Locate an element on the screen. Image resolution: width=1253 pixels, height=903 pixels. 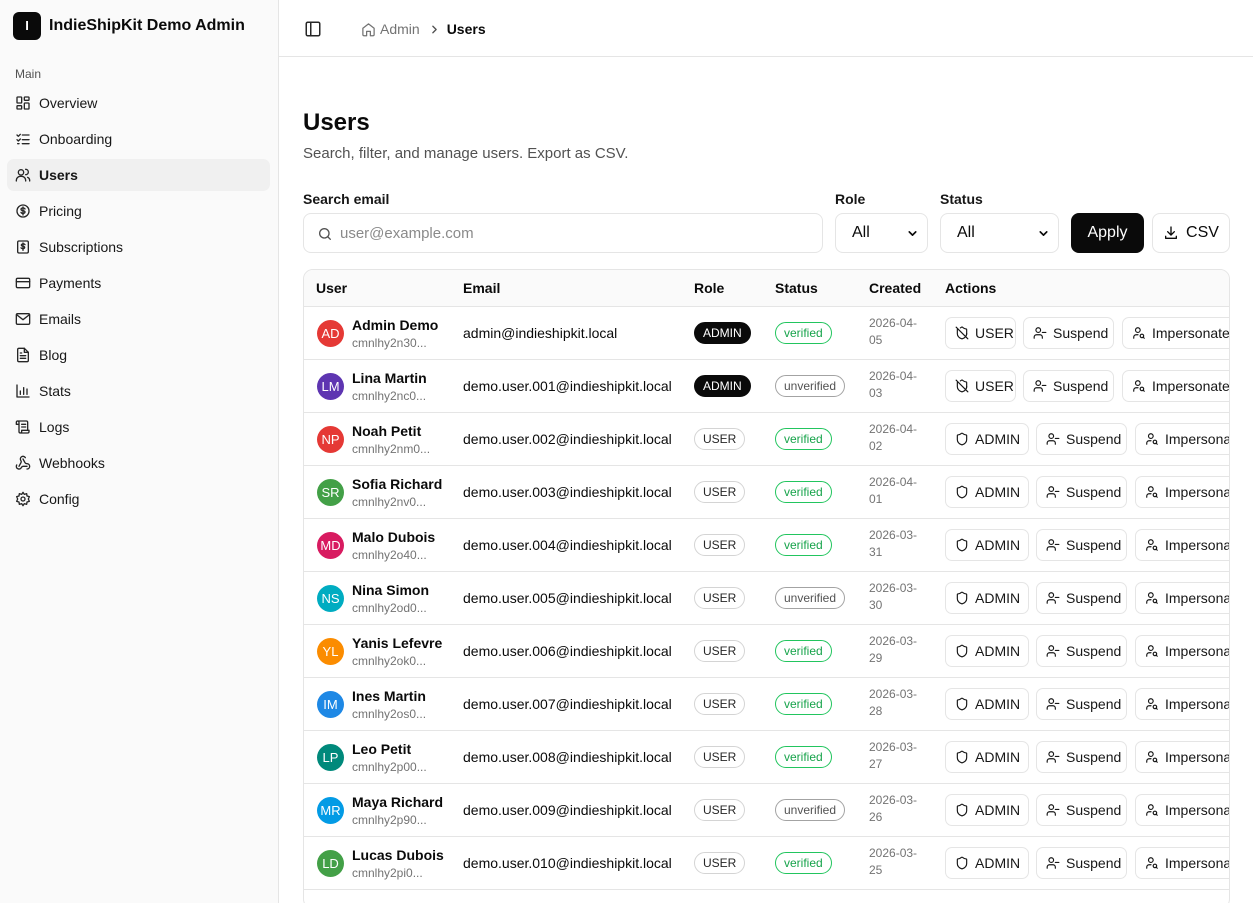
role-badge: ADMIN is located at coordinates (722, 333).